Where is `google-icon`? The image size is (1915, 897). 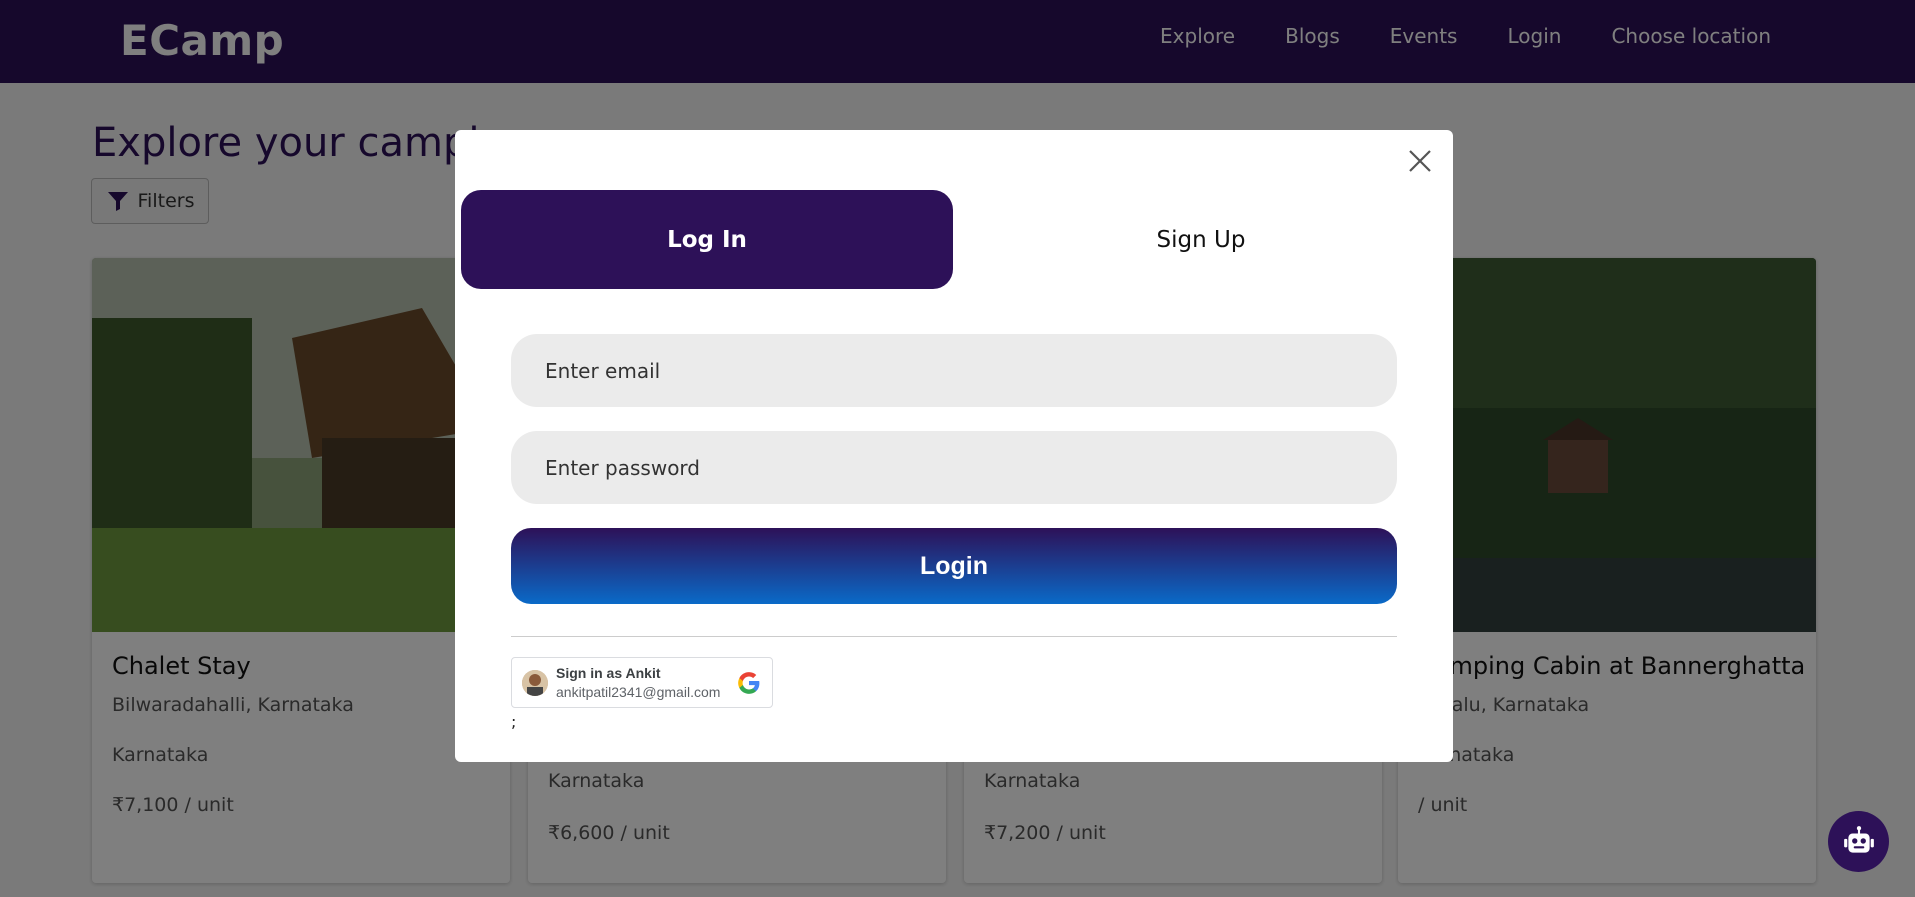
google-icon is located at coordinates (749, 683).